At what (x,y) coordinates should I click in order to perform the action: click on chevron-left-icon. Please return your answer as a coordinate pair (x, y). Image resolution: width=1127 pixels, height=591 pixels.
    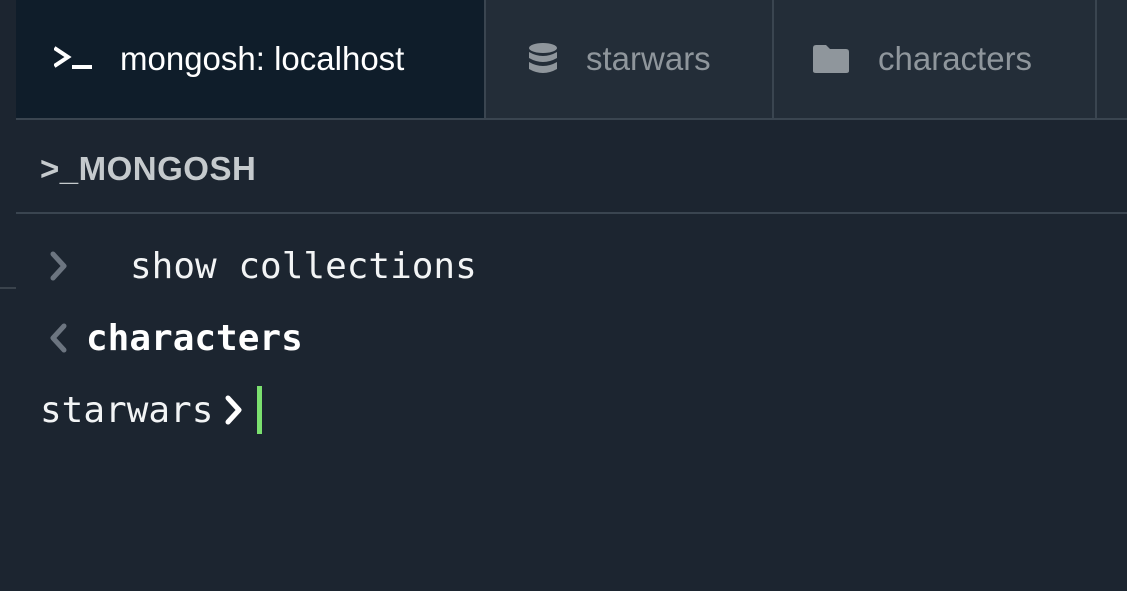
    Looking at the image, I should click on (59, 338).